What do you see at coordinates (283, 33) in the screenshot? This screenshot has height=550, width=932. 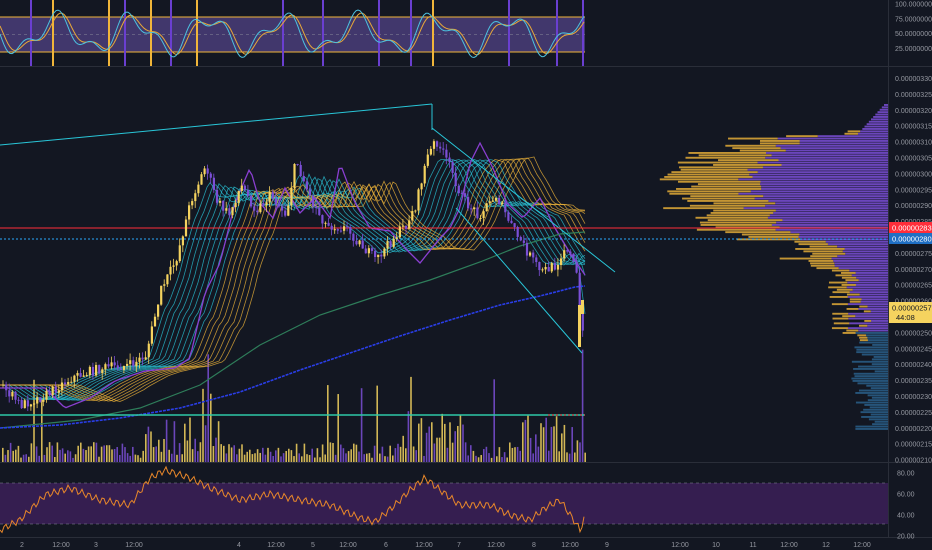 I see `stoch-signal-marker` at bounding box center [283, 33].